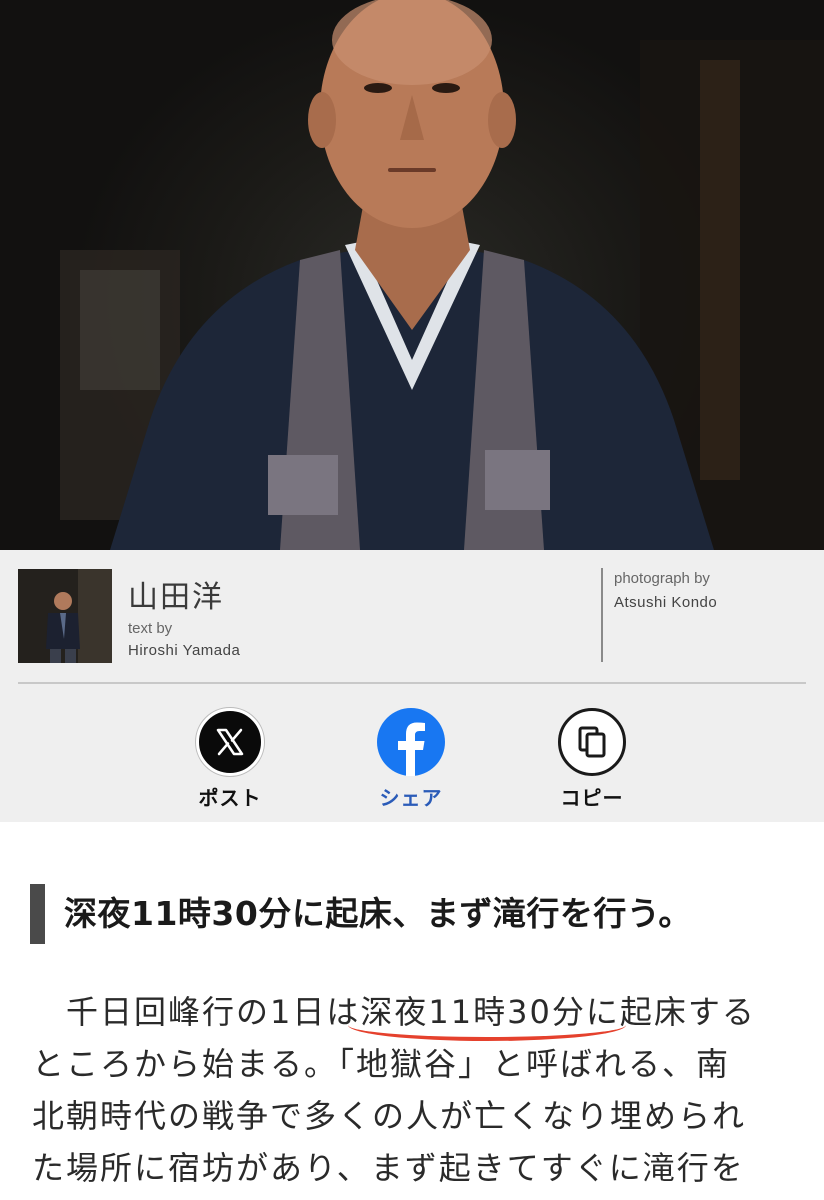  What do you see at coordinates (412, 683) in the screenshot?
I see `credit-separator` at bounding box center [412, 683].